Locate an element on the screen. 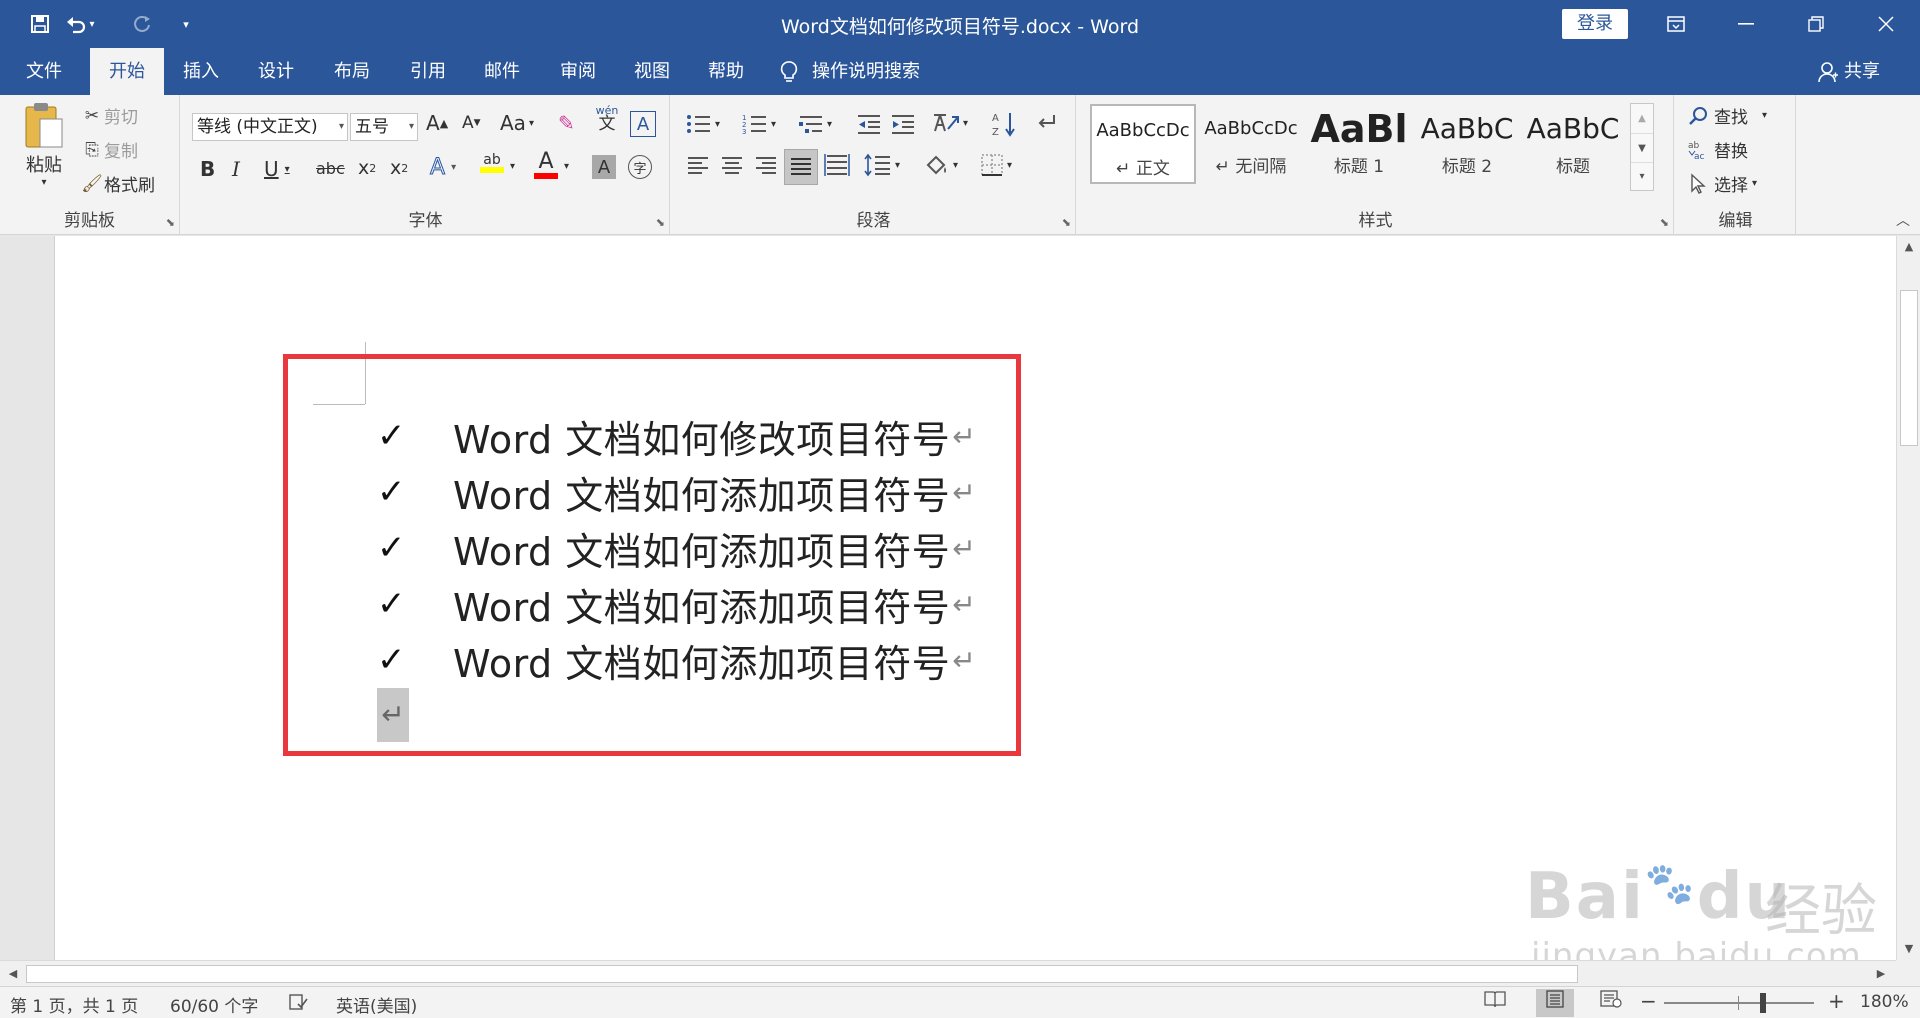 The image size is (1920, 1018). more-styles-icon: ▾ is located at coordinates (1642, 176).